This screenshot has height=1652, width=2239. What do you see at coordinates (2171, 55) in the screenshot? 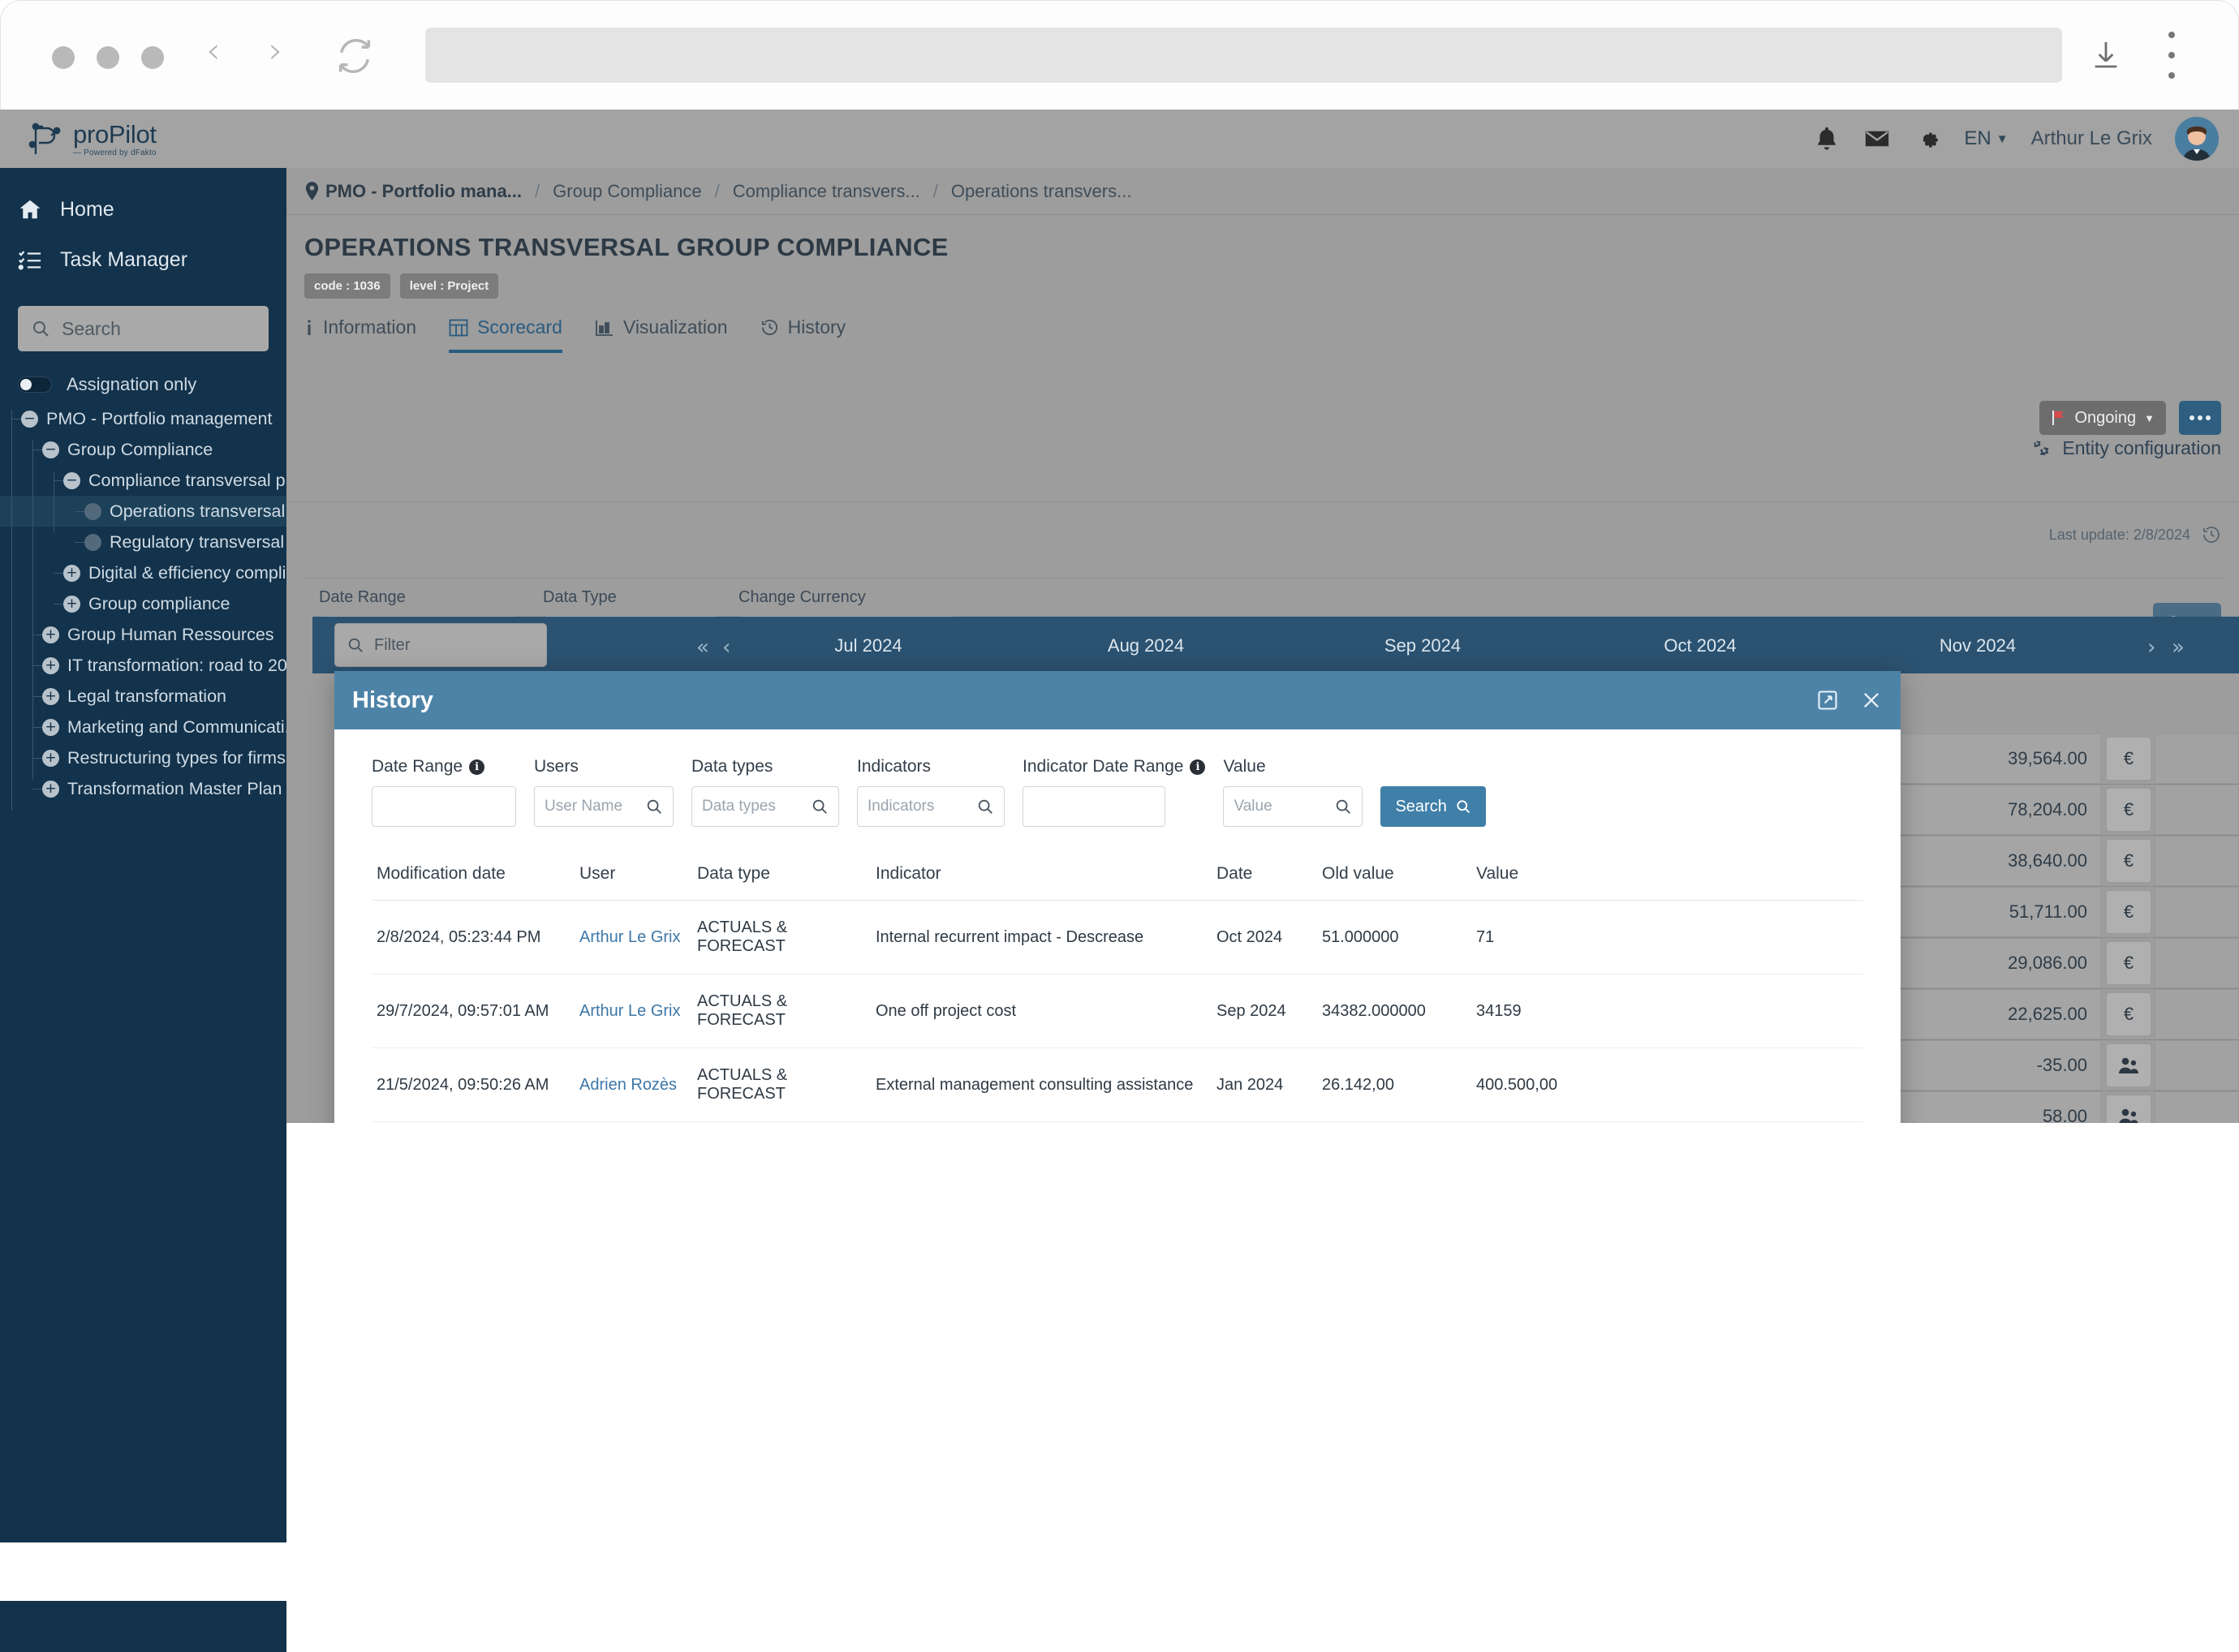
I see `kebab-menu-icon` at bounding box center [2171, 55].